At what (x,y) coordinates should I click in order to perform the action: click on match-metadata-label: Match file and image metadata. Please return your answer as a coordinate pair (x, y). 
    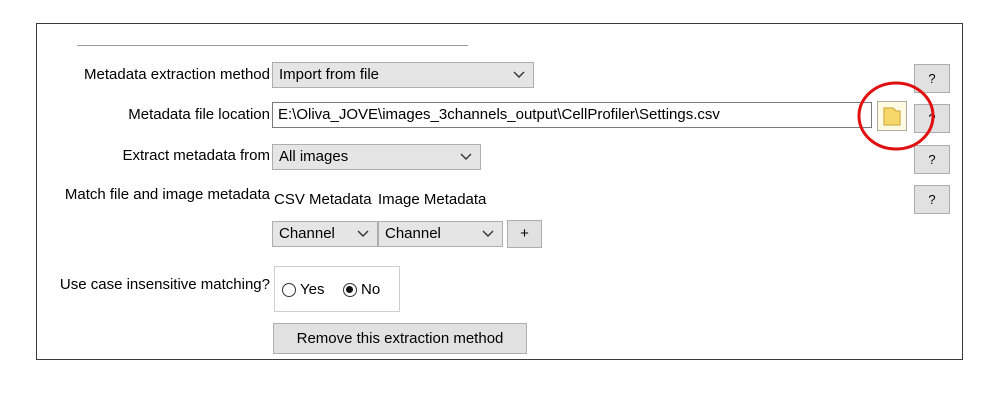
    Looking at the image, I should click on (167, 194).